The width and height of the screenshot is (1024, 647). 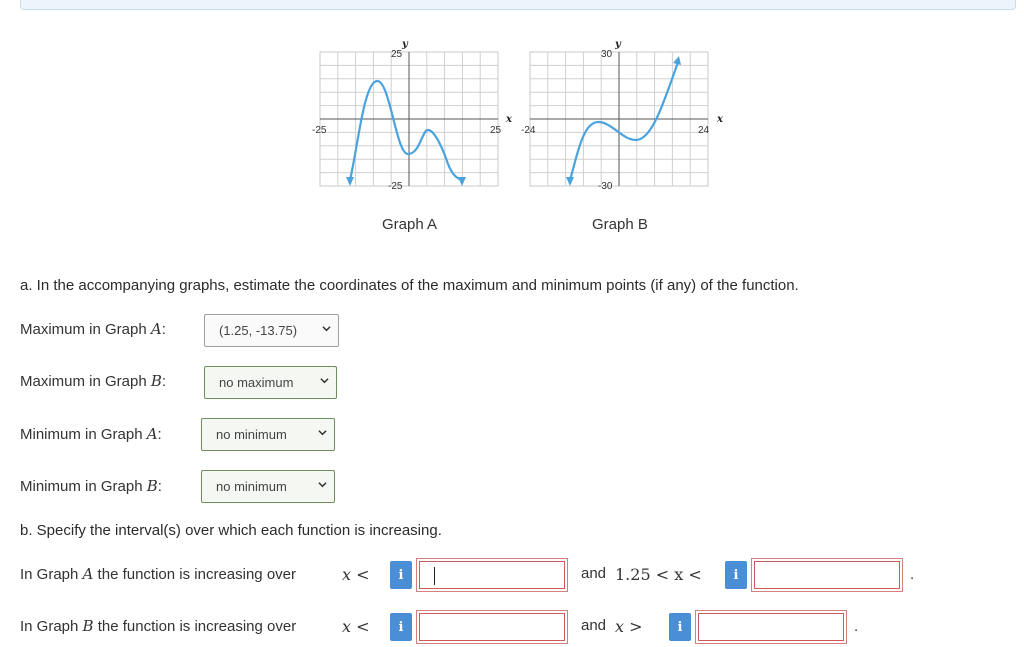 I want to click on graph-b-x-right-tick: 24, so click(x=704, y=130).